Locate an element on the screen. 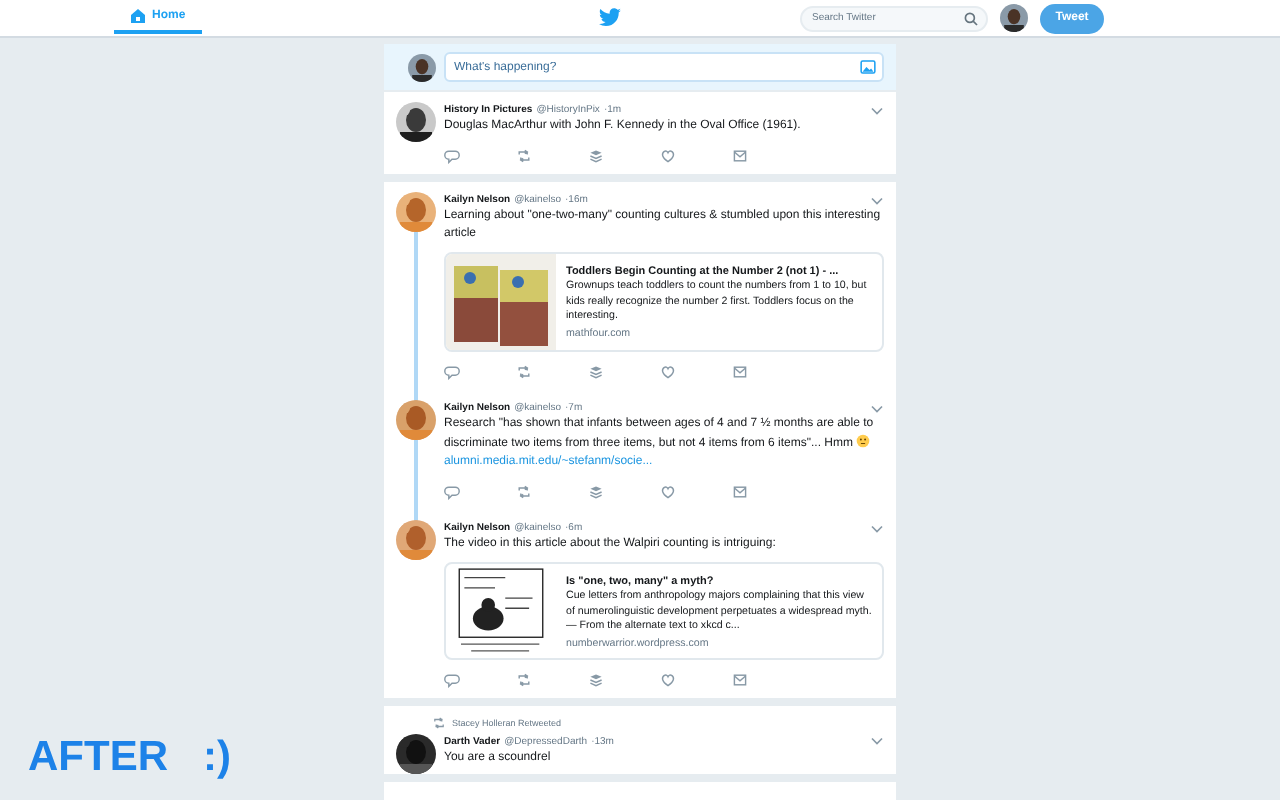  caption-text: AFTER :) is located at coordinates (129, 758).